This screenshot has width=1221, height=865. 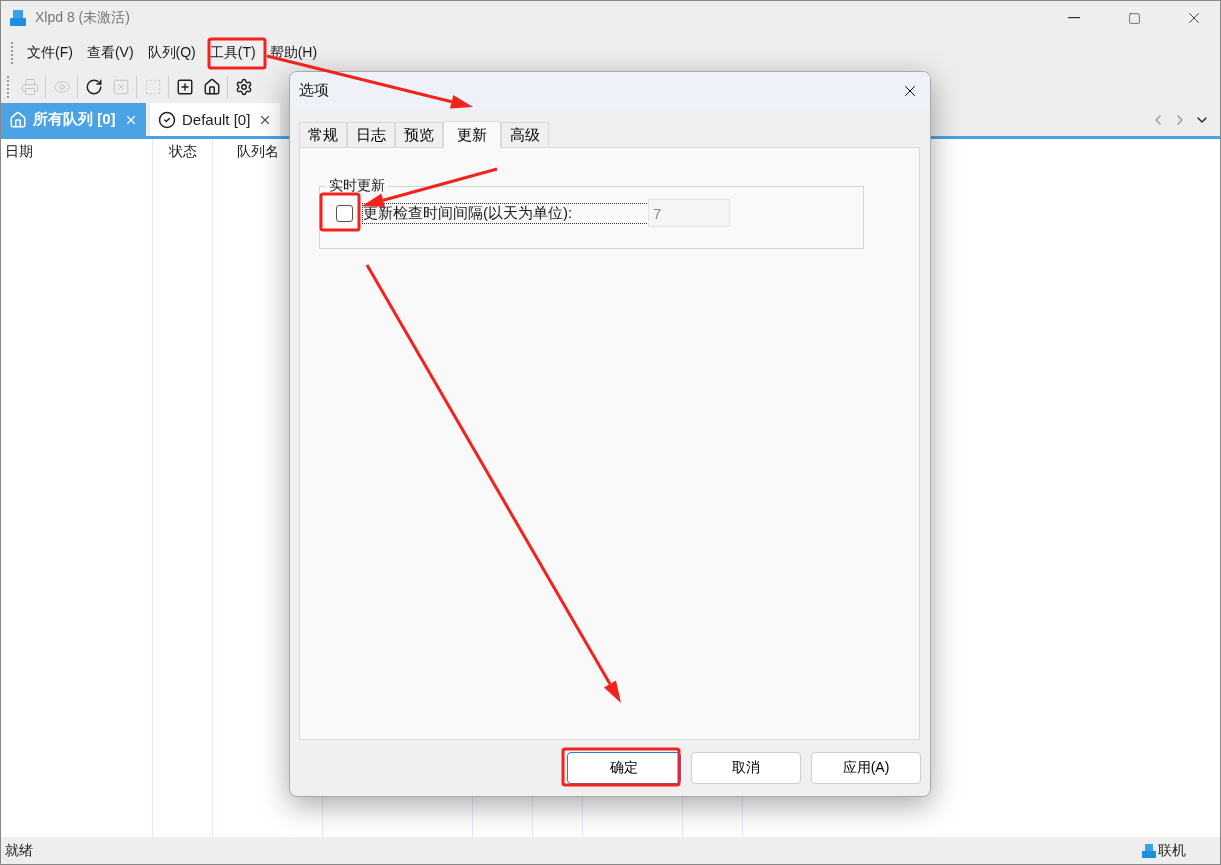 I want to click on home-icon, so click(x=18, y=119).